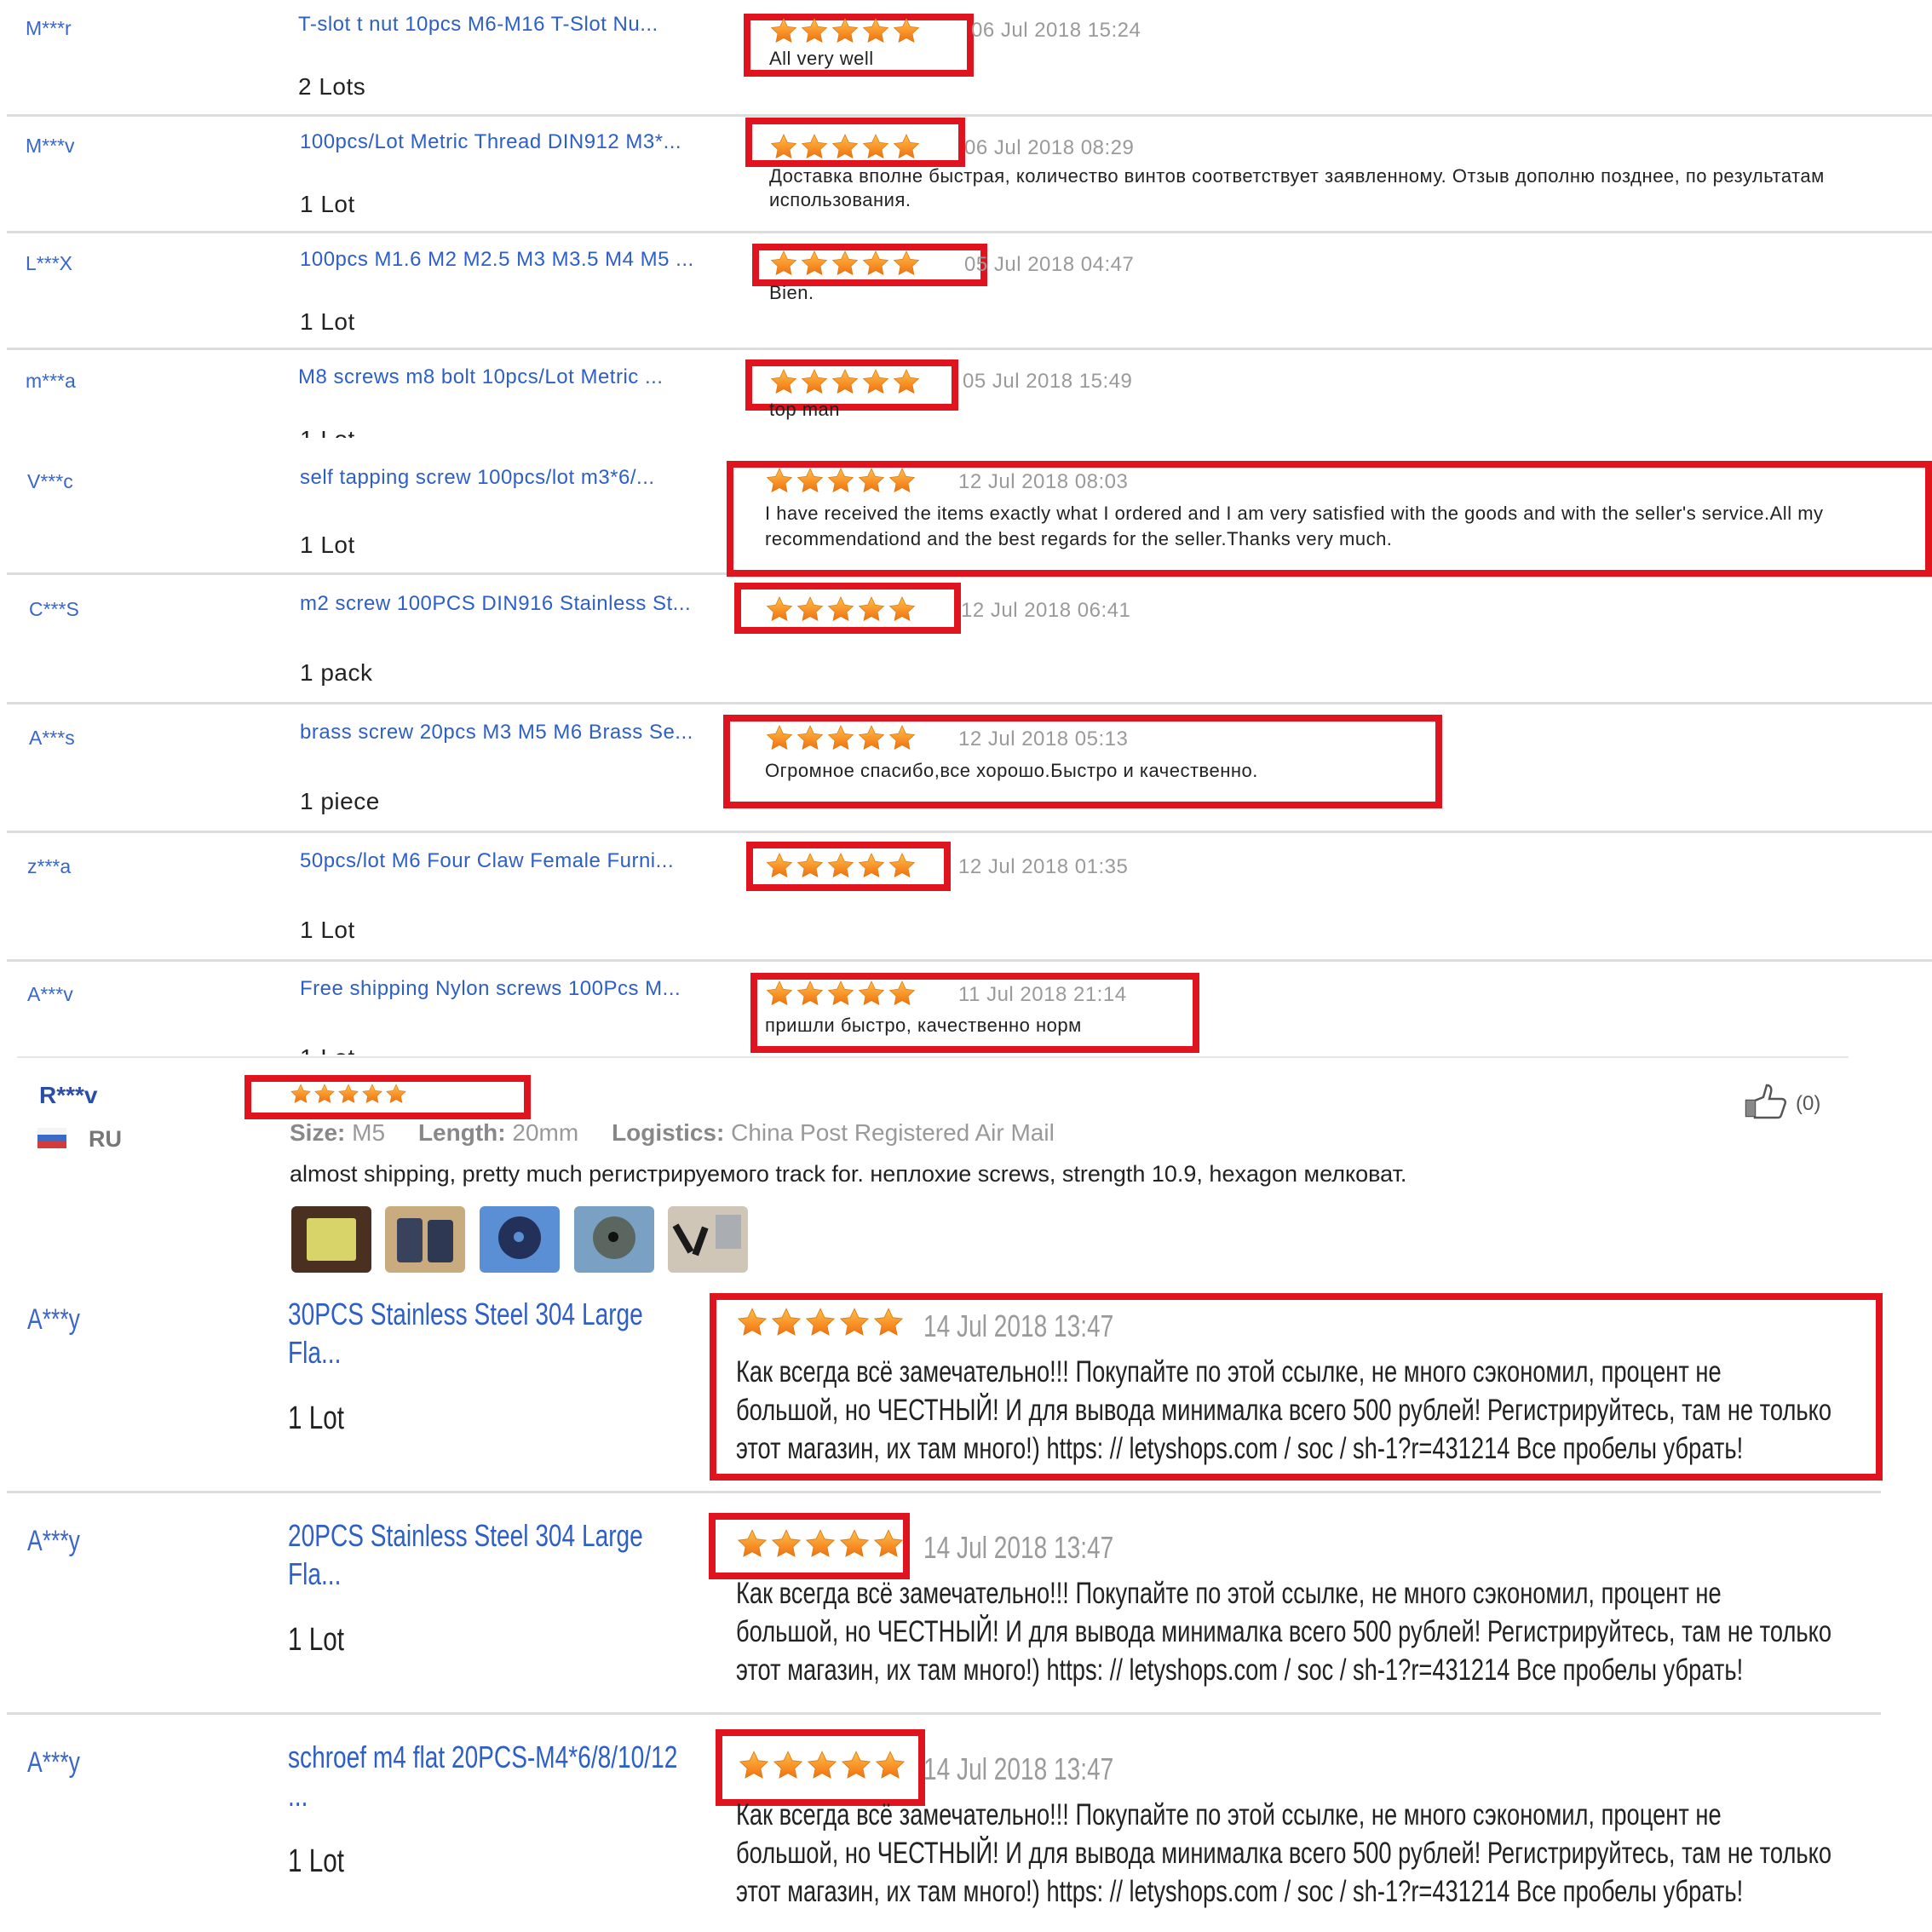 The width and height of the screenshot is (1932, 1932). I want to click on review-photo-black-screws, so click(708, 1240).